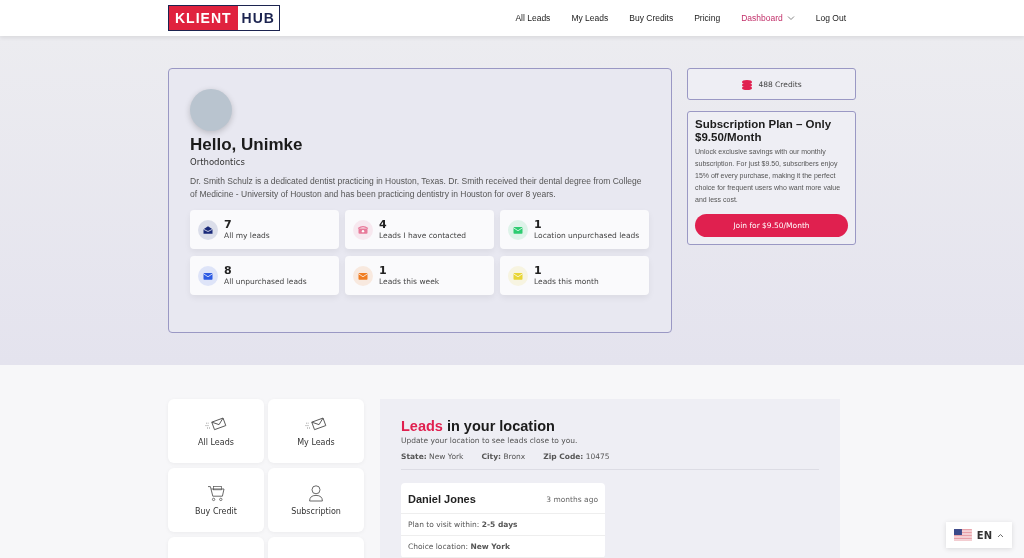  What do you see at coordinates (707, 18) in the screenshot?
I see `nav-link: Pricing` at bounding box center [707, 18].